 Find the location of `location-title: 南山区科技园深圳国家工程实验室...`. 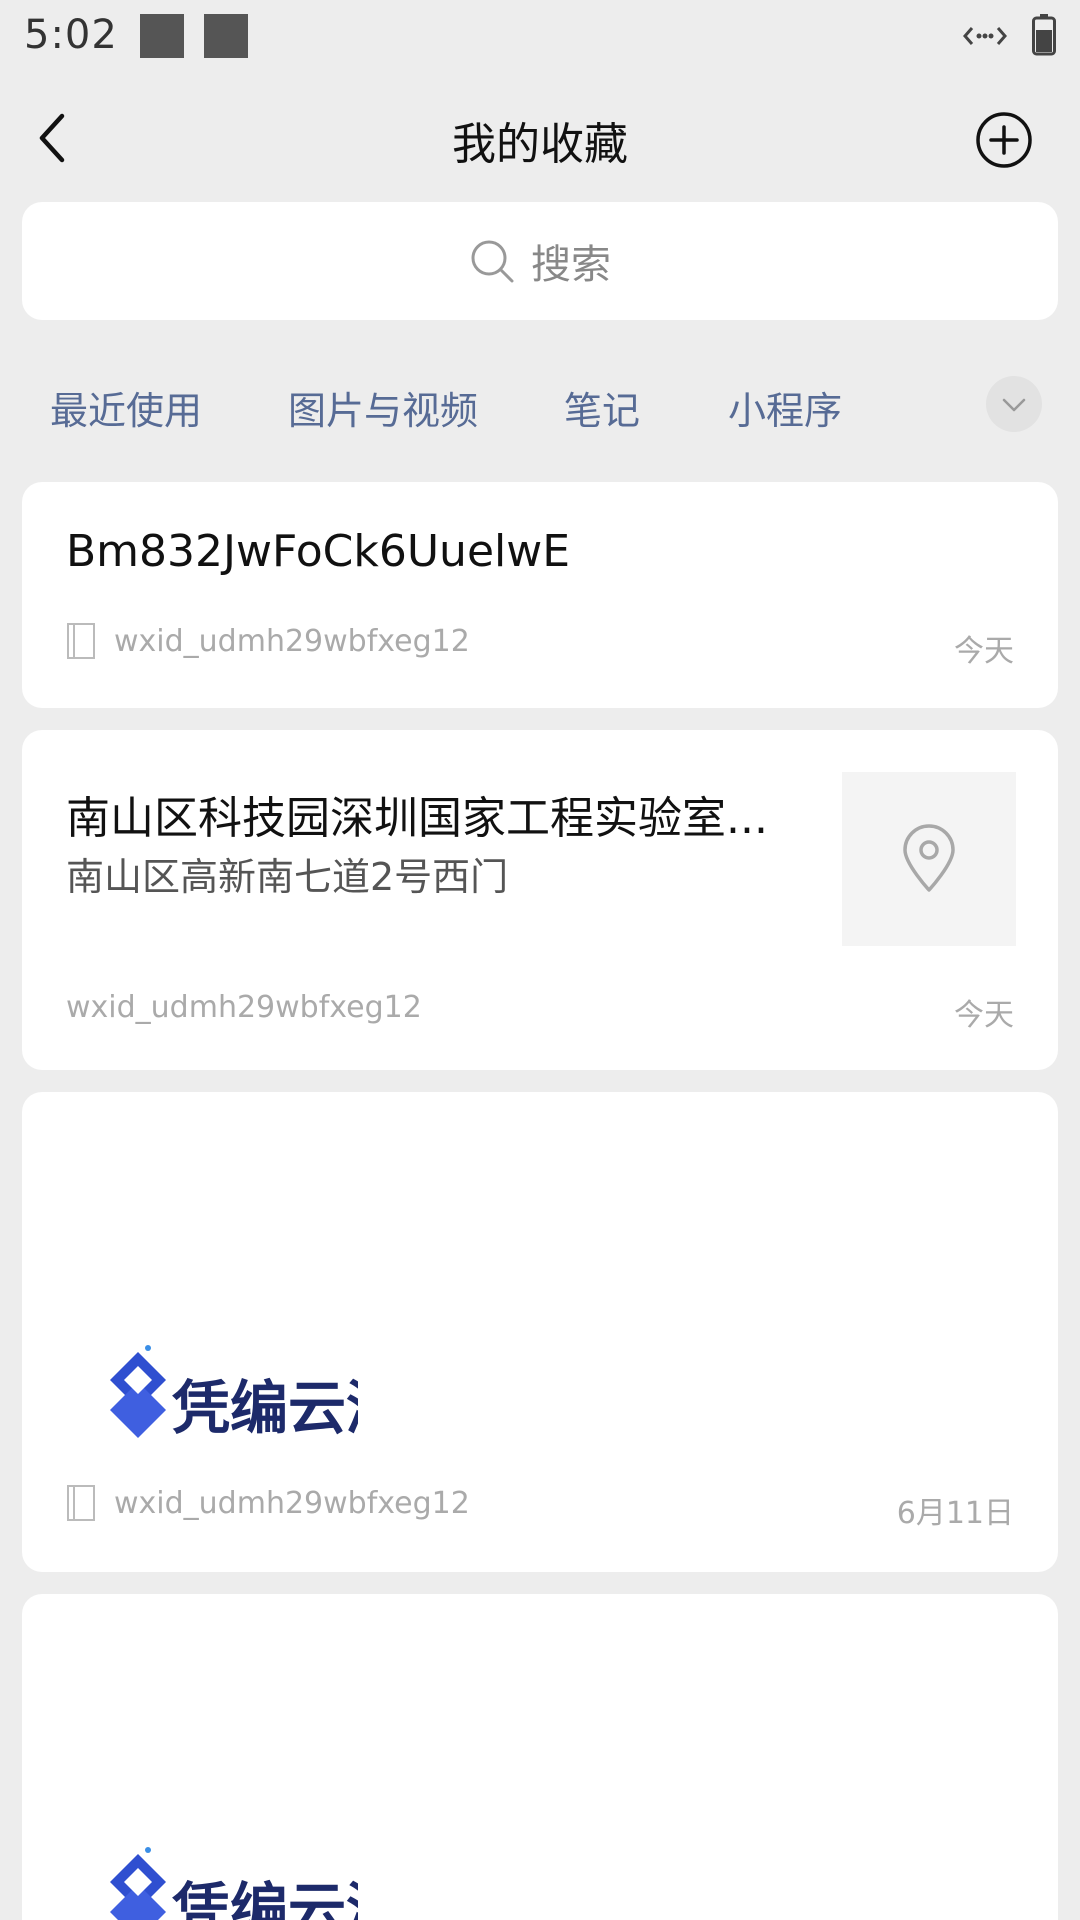

location-title: 南山区科技园深圳国家工程实验室... is located at coordinates (417, 818).